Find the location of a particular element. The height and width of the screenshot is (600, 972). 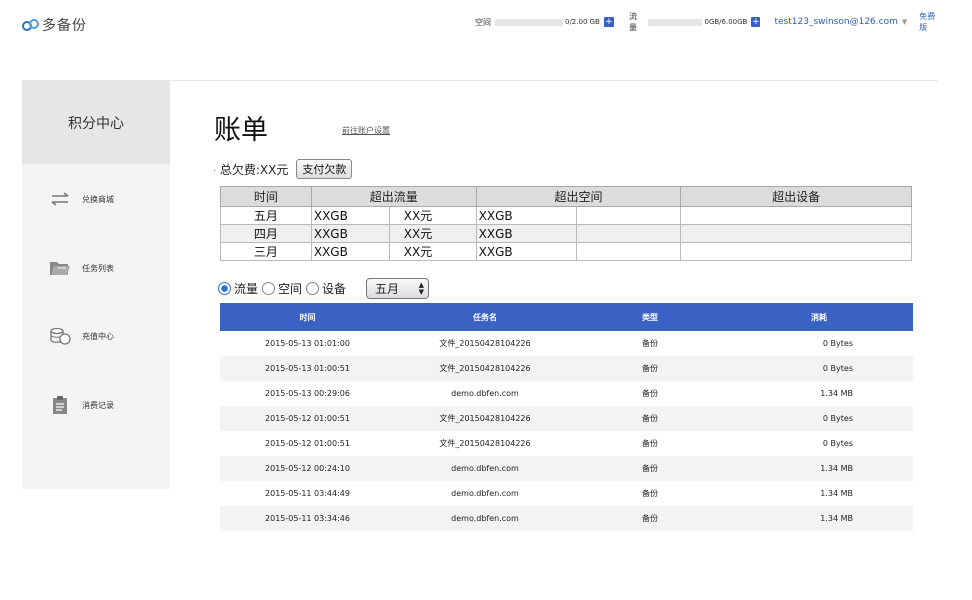

traffic-label: 流量 is located at coordinates (633, 22).